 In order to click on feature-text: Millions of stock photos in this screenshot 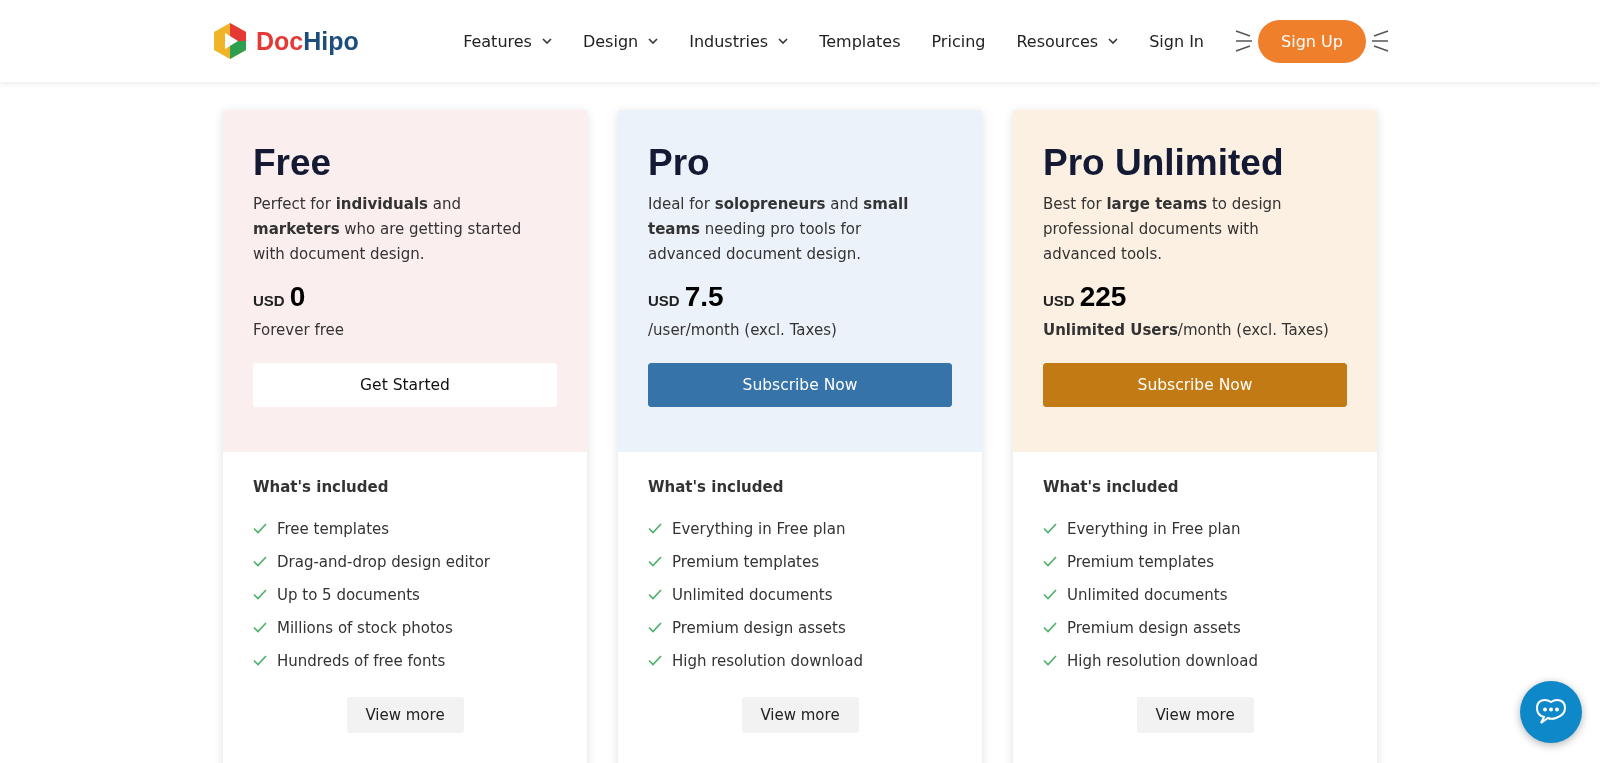, I will do `click(365, 627)`.